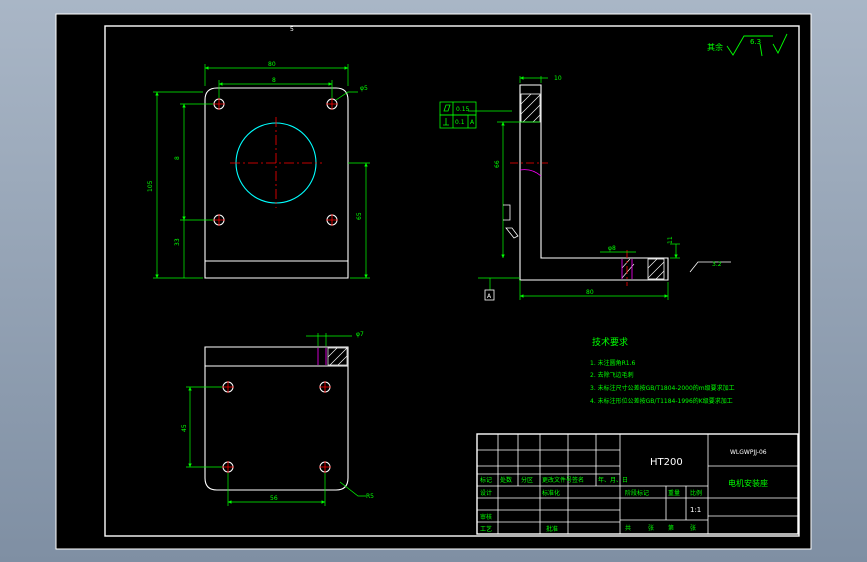  Describe the element at coordinates (715, 47) in the screenshot. I see `roughness-note-prefix: 其余` at that location.